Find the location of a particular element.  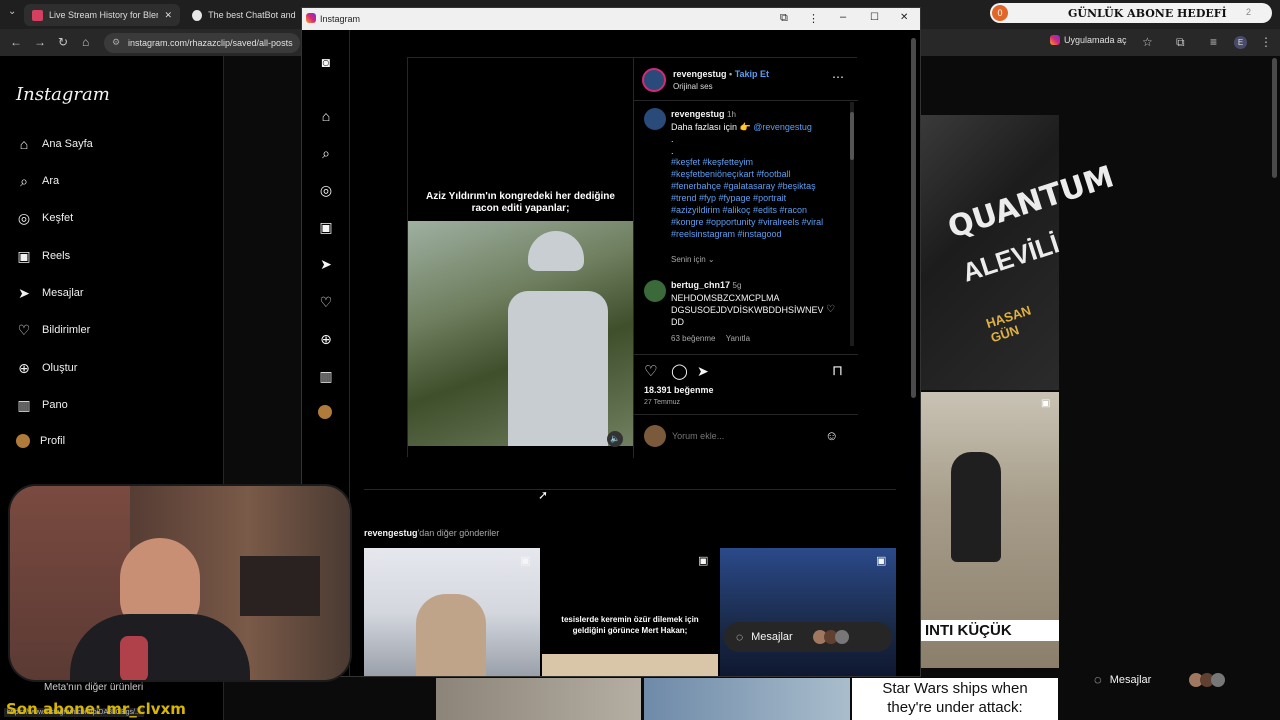

bg-messages-button: ◌ Mesajlar is located at coordinates (1160, 679).